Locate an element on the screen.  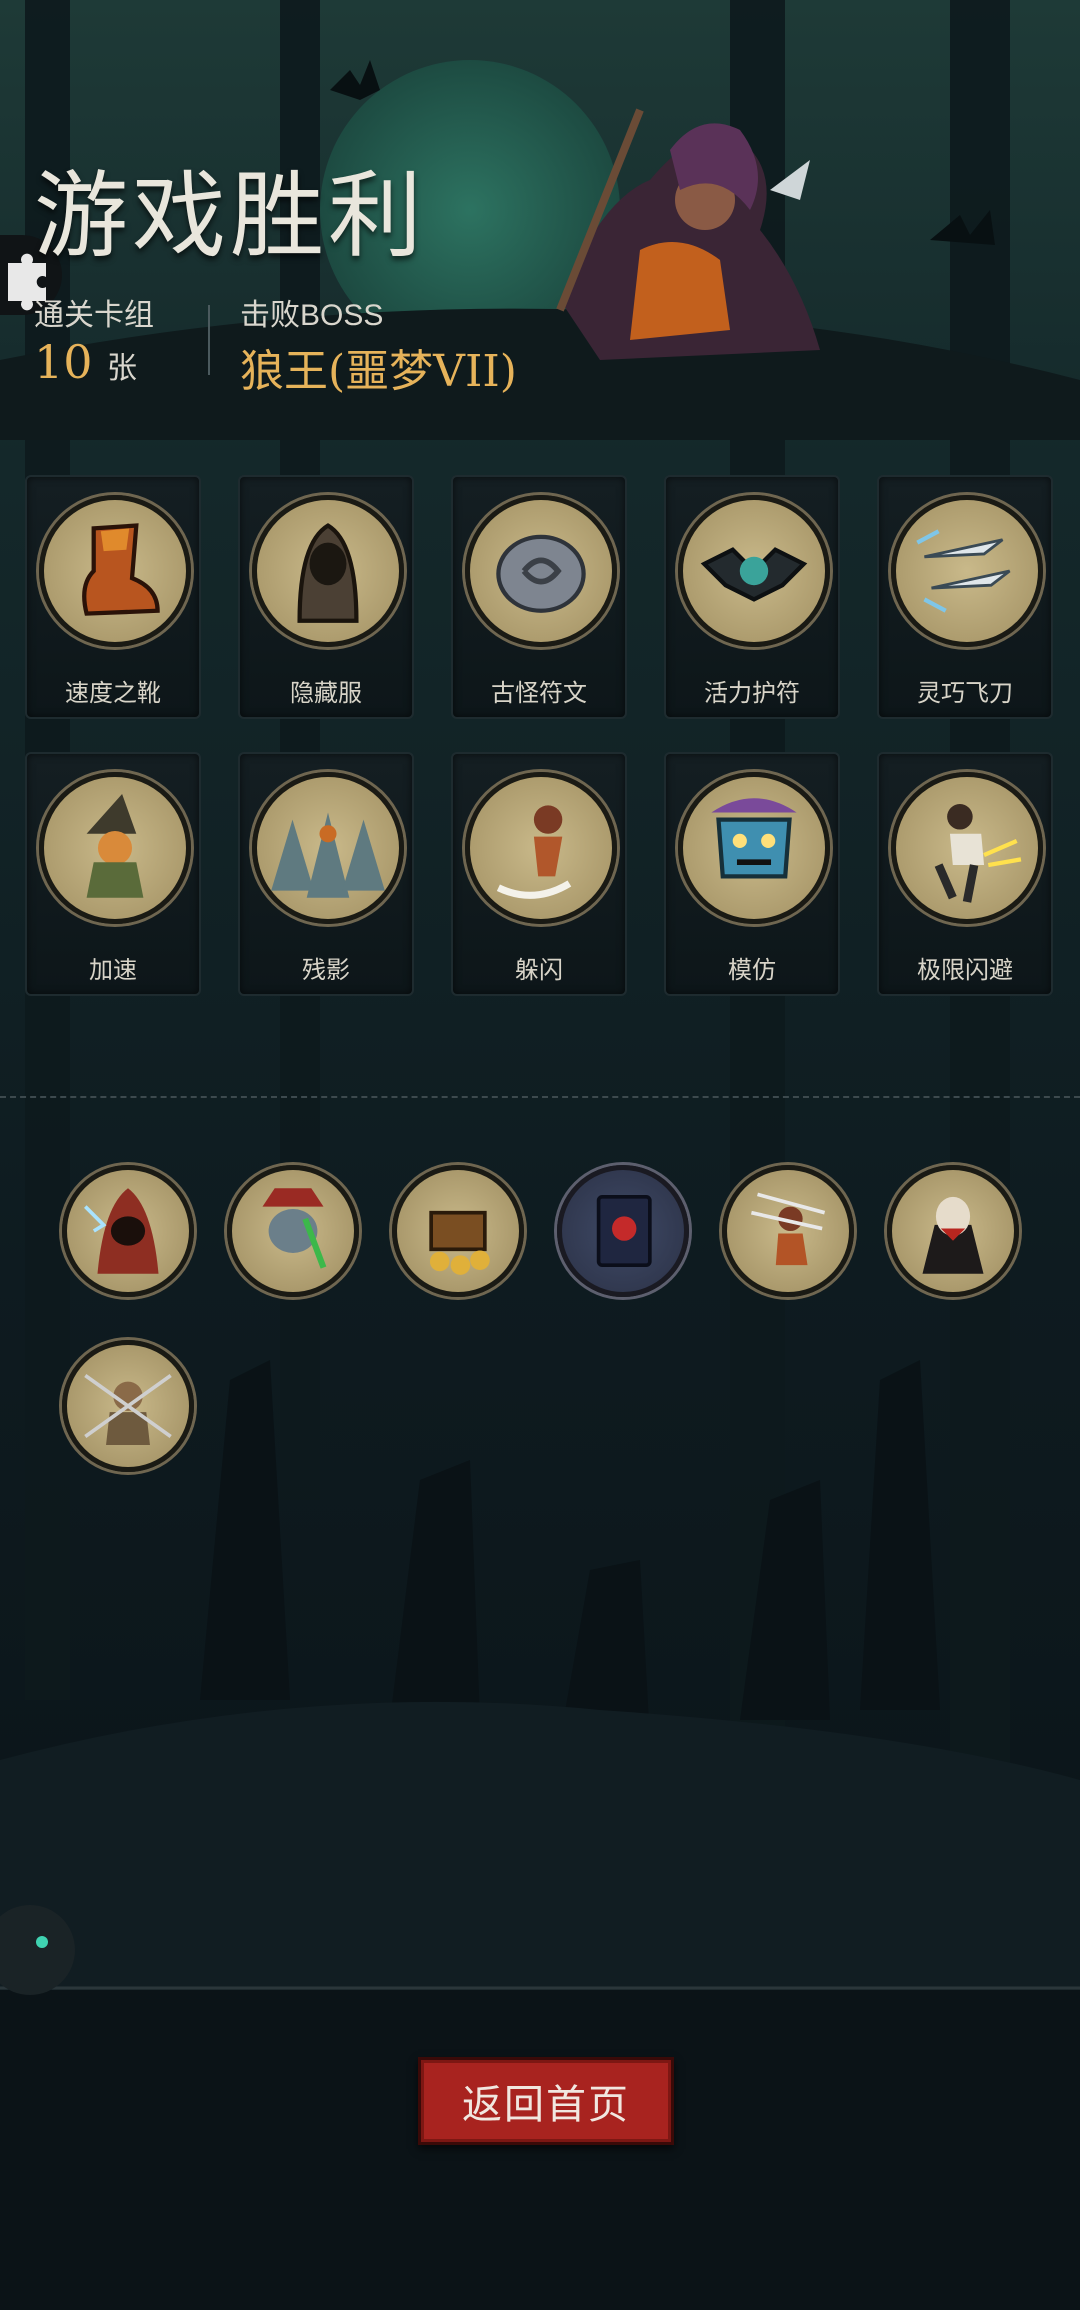
card-vitality-amulet: 活力护符 is located at coordinates (752, 597).